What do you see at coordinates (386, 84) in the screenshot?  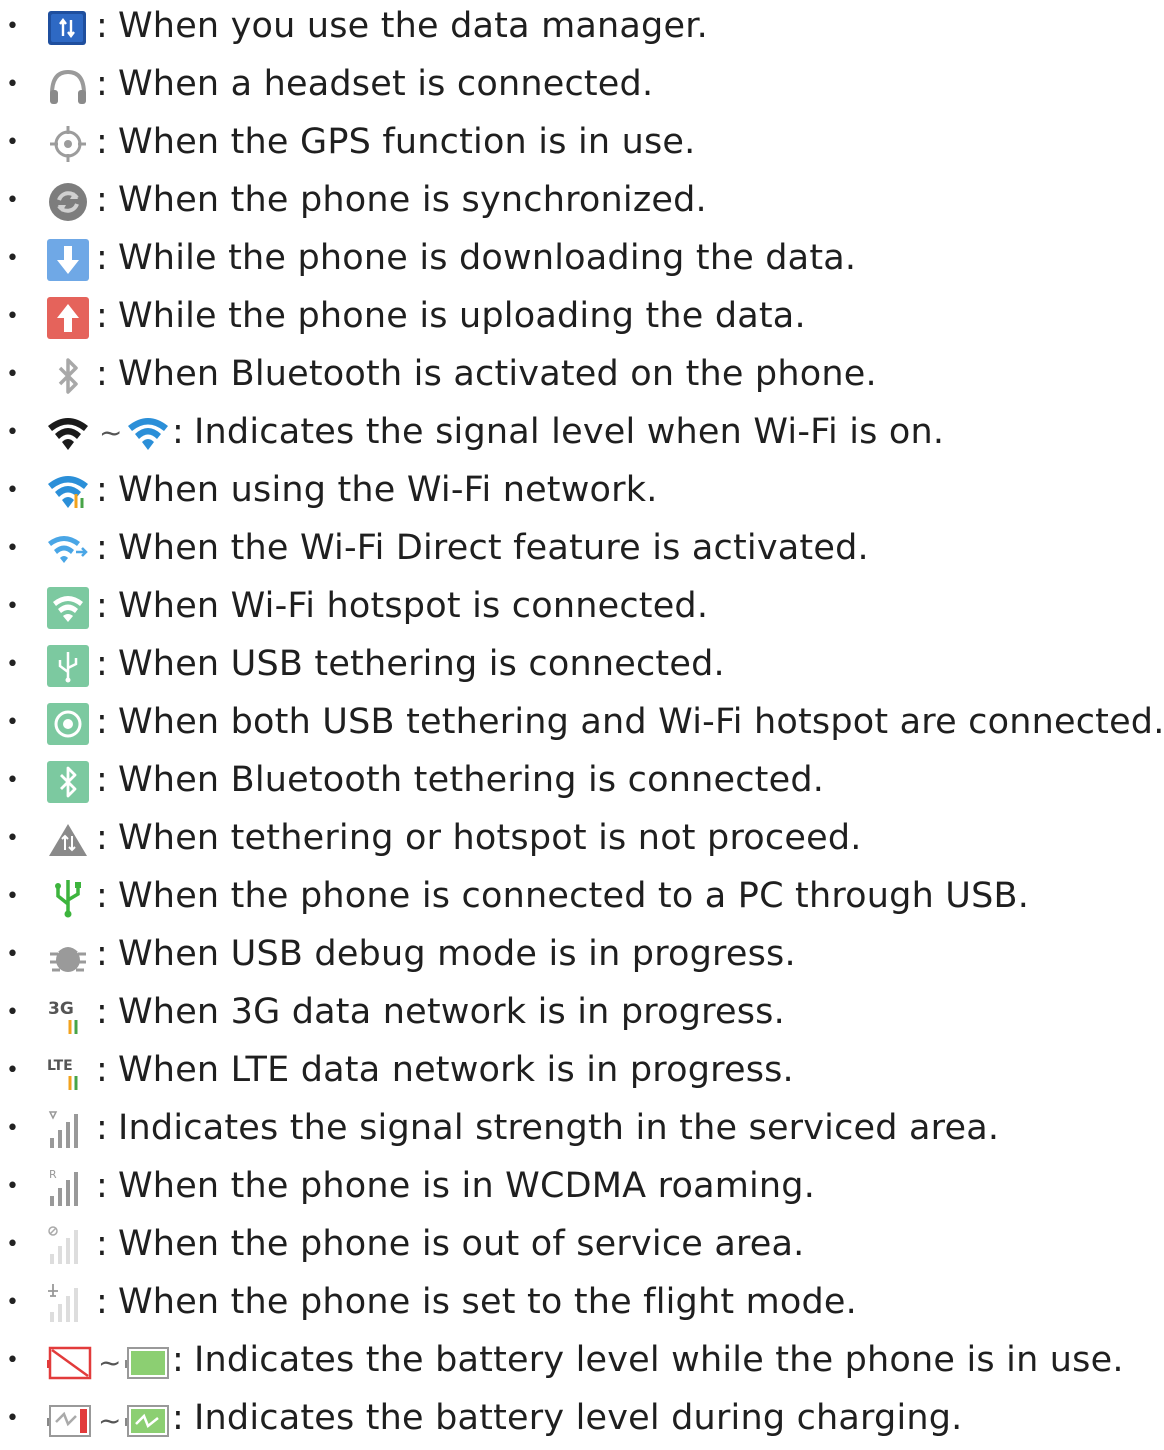 I see `item-description: When a headset is connected.` at bounding box center [386, 84].